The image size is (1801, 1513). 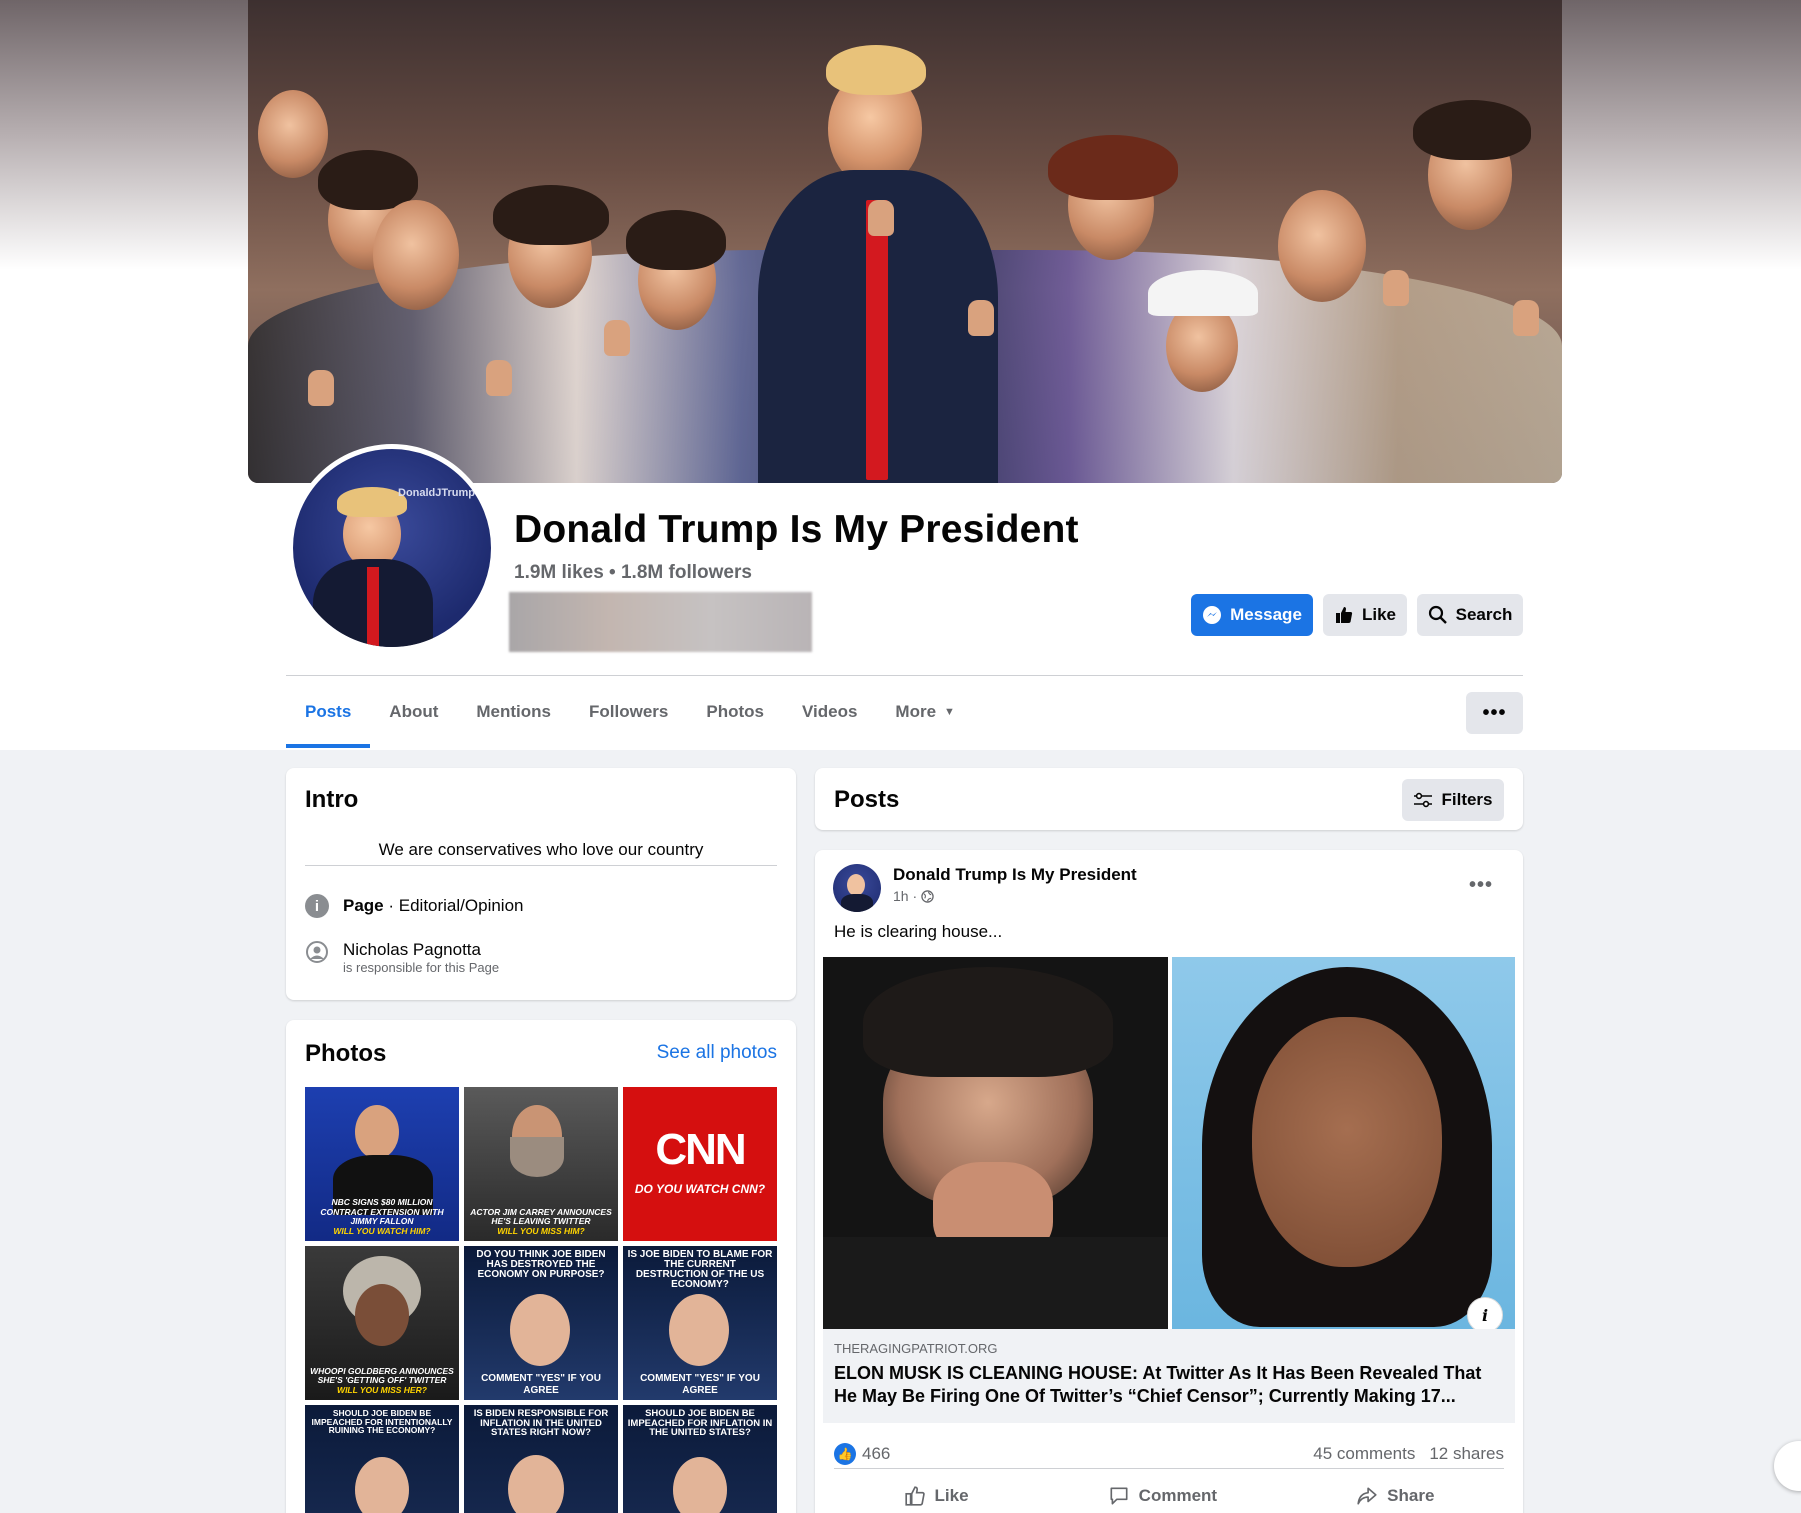 What do you see at coordinates (421, 950) in the screenshot?
I see `responsible-person-name: Nicholas Pagnotta` at bounding box center [421, 950].